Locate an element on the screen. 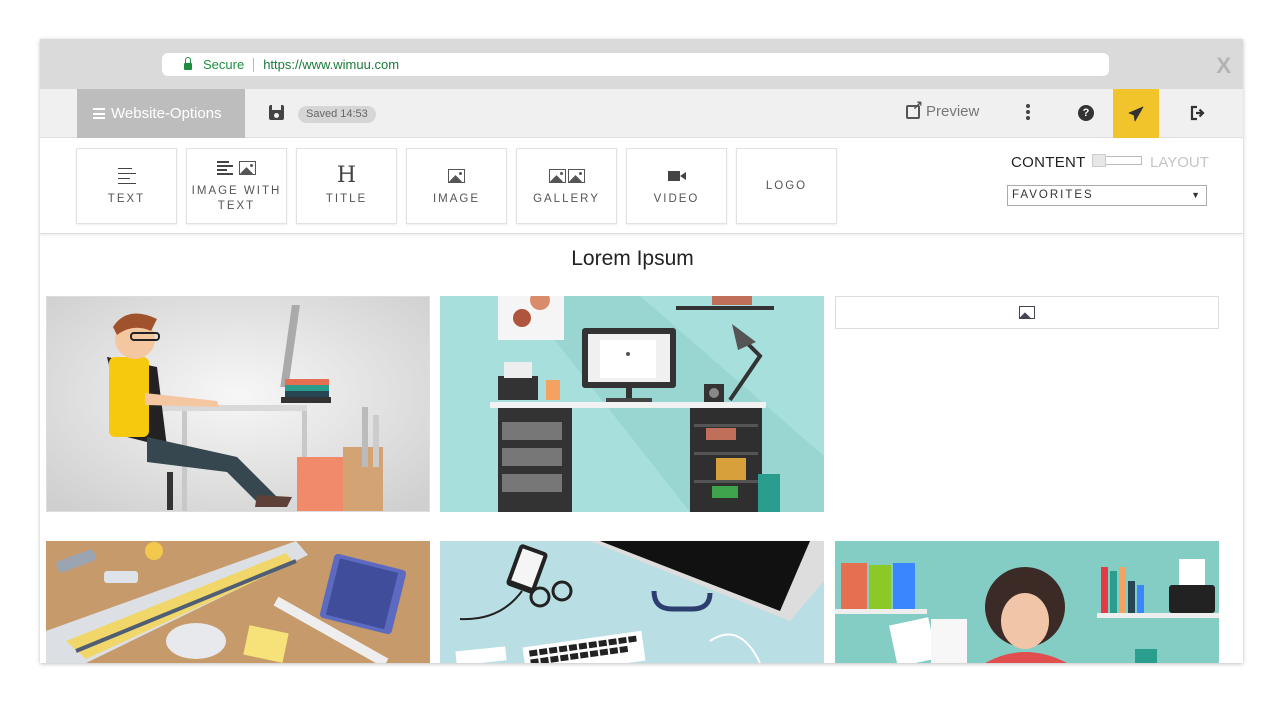  tile-video: VIDEO is located at coordinates (676, 186).